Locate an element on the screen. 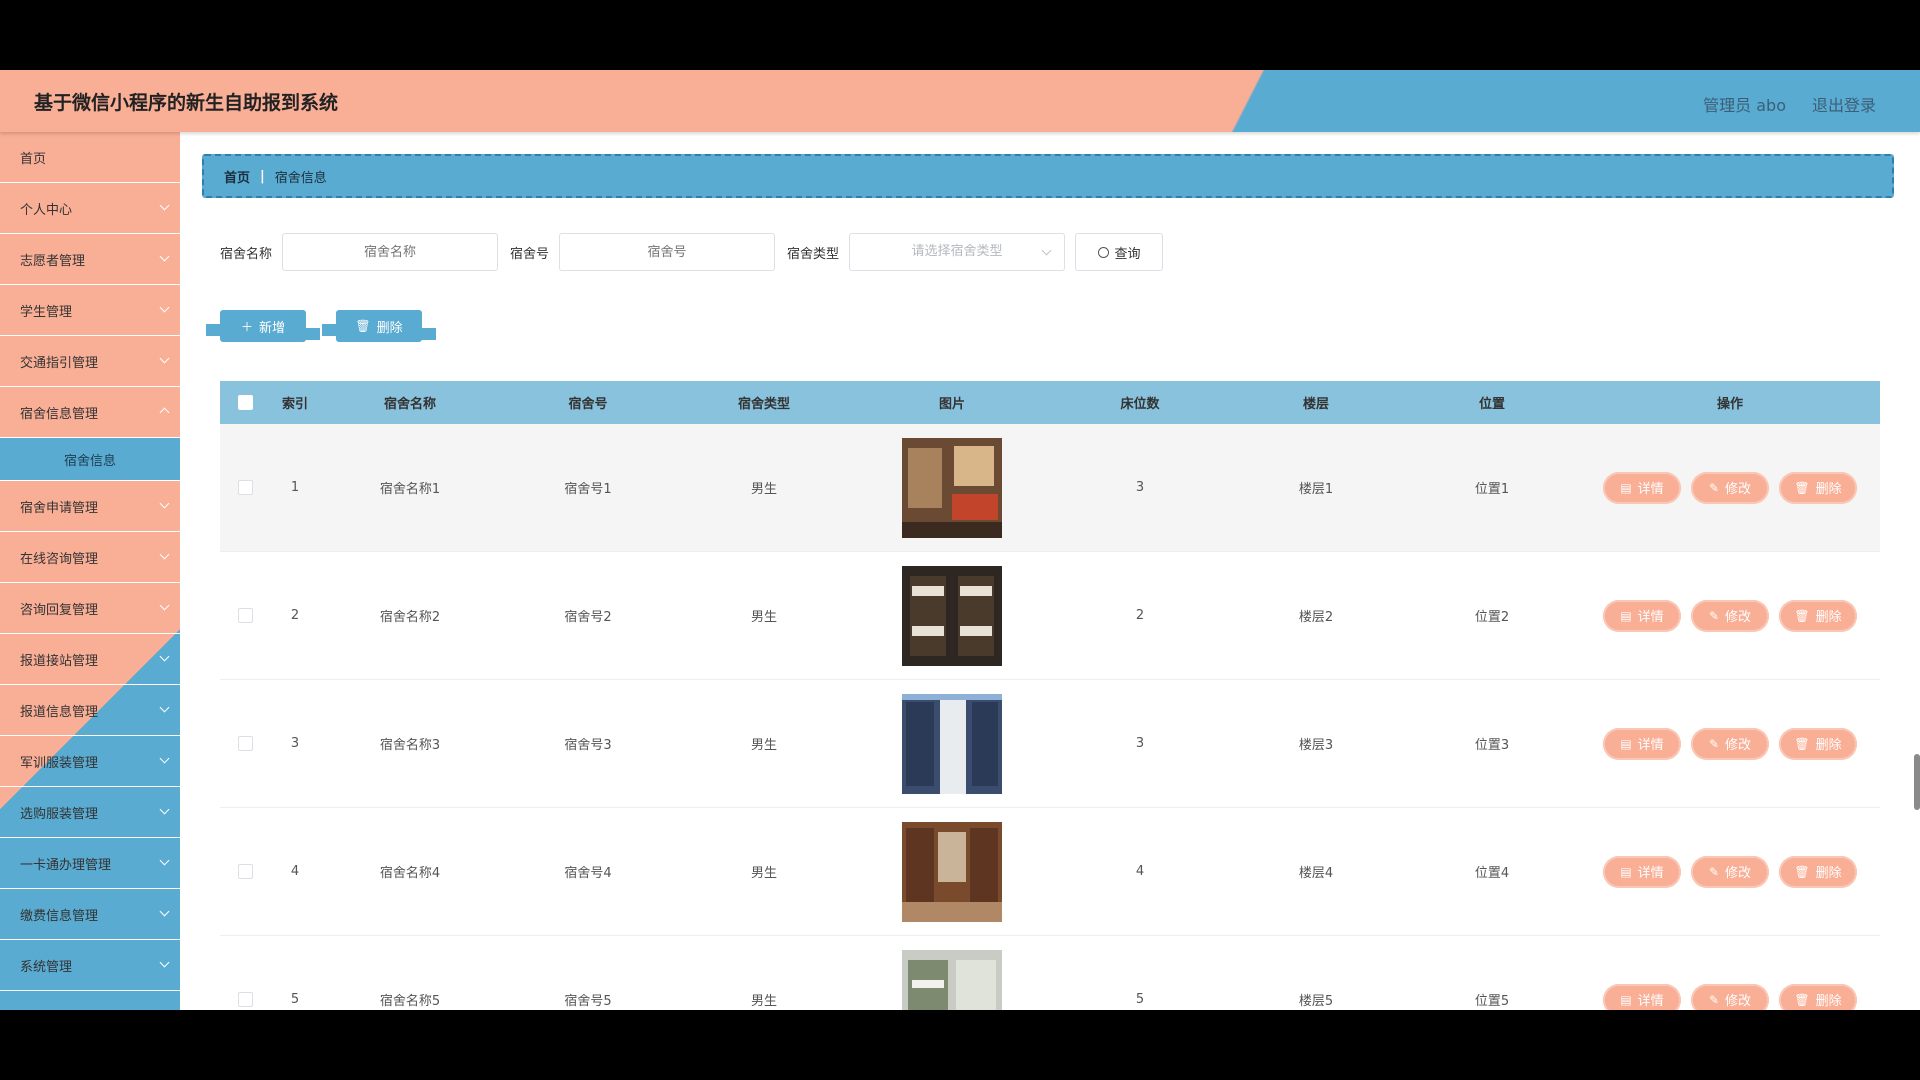 The image size is (1920, 1080). sidebar-item-label: 学生管理 is located at coordinates (46, 312).